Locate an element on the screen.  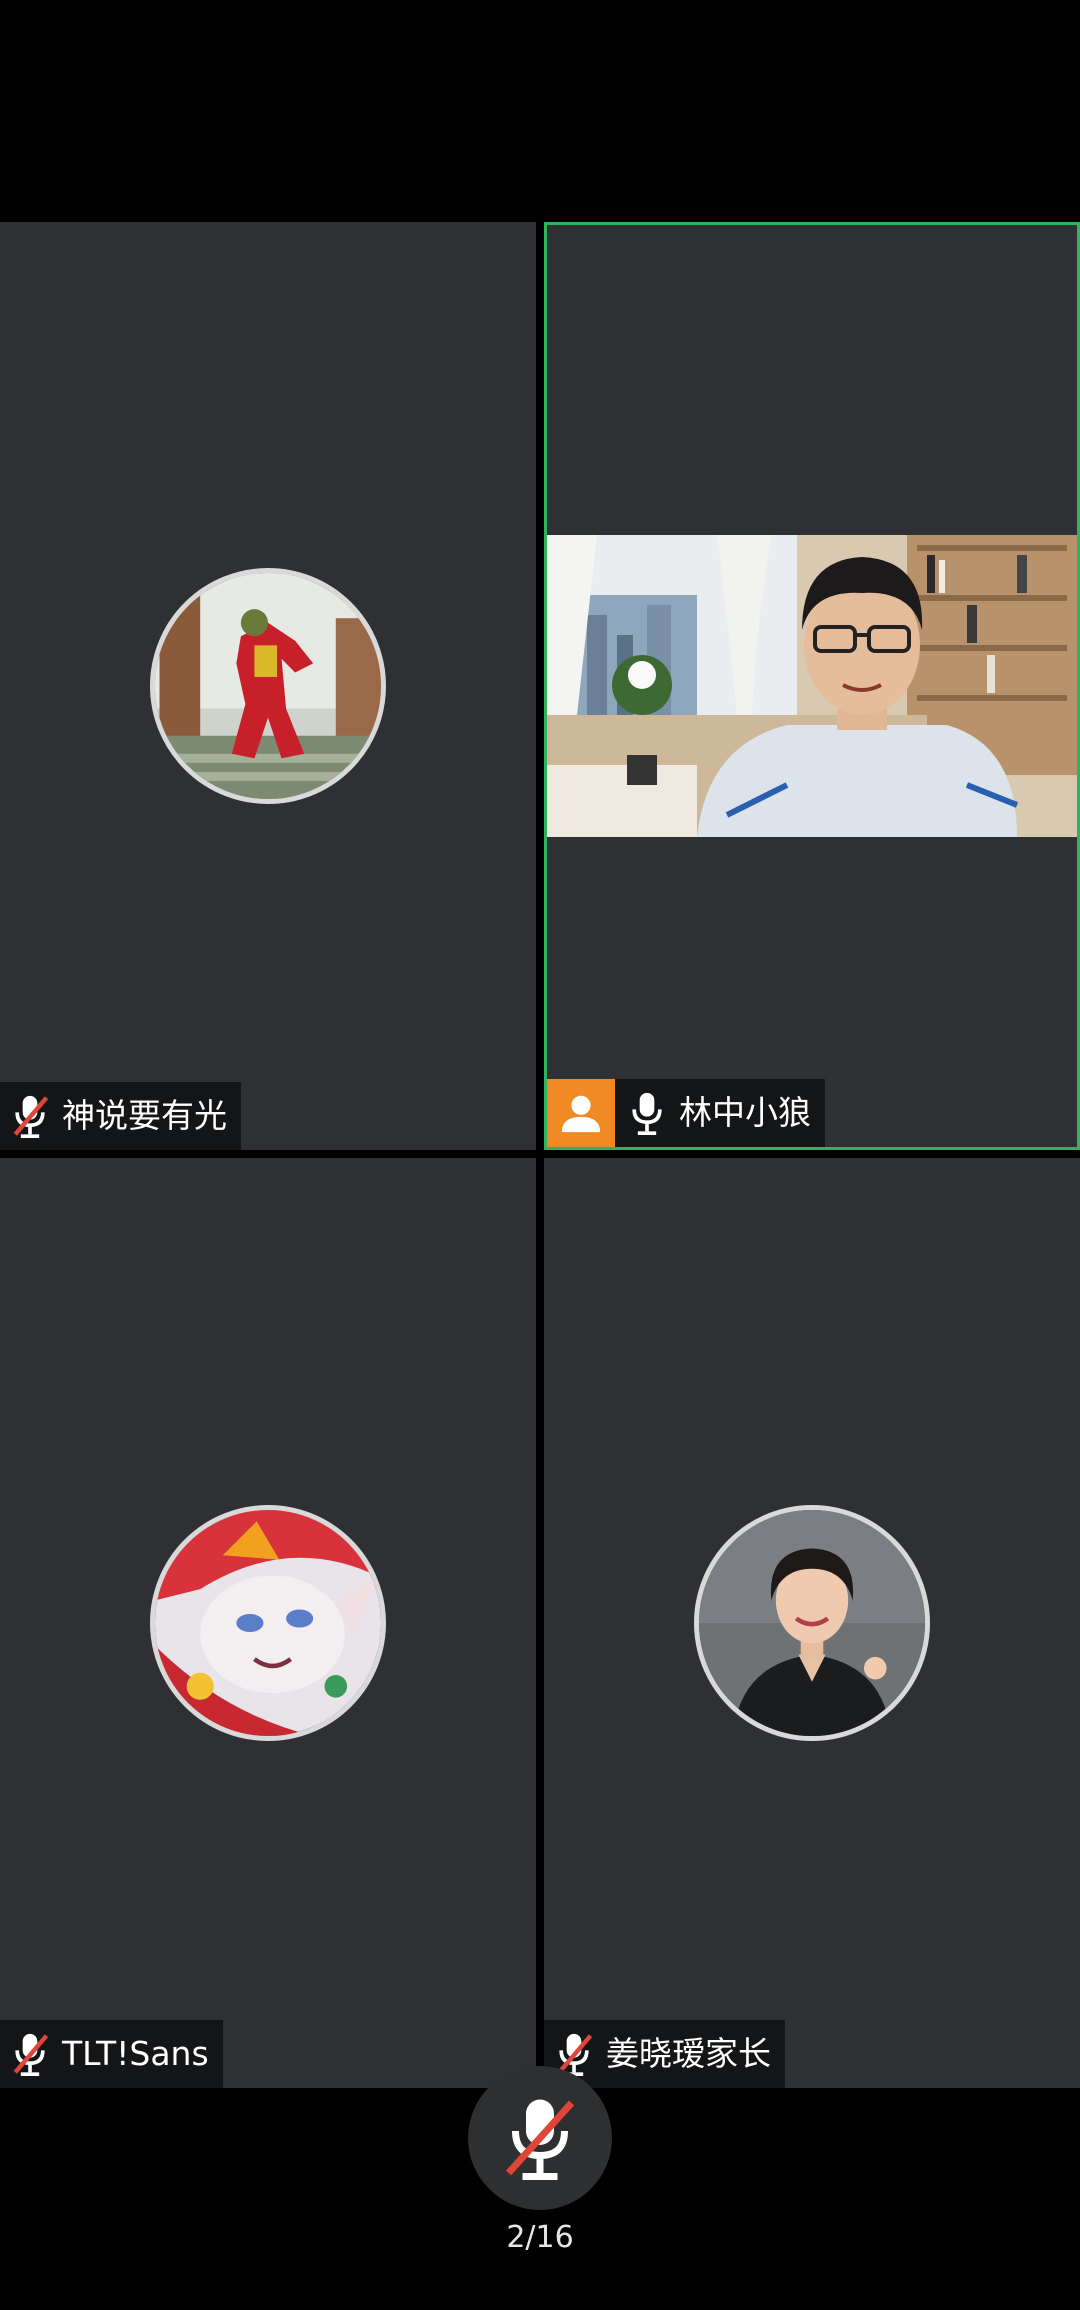
participant-name: TLT!Sans is located at coordinates (135, 2053).